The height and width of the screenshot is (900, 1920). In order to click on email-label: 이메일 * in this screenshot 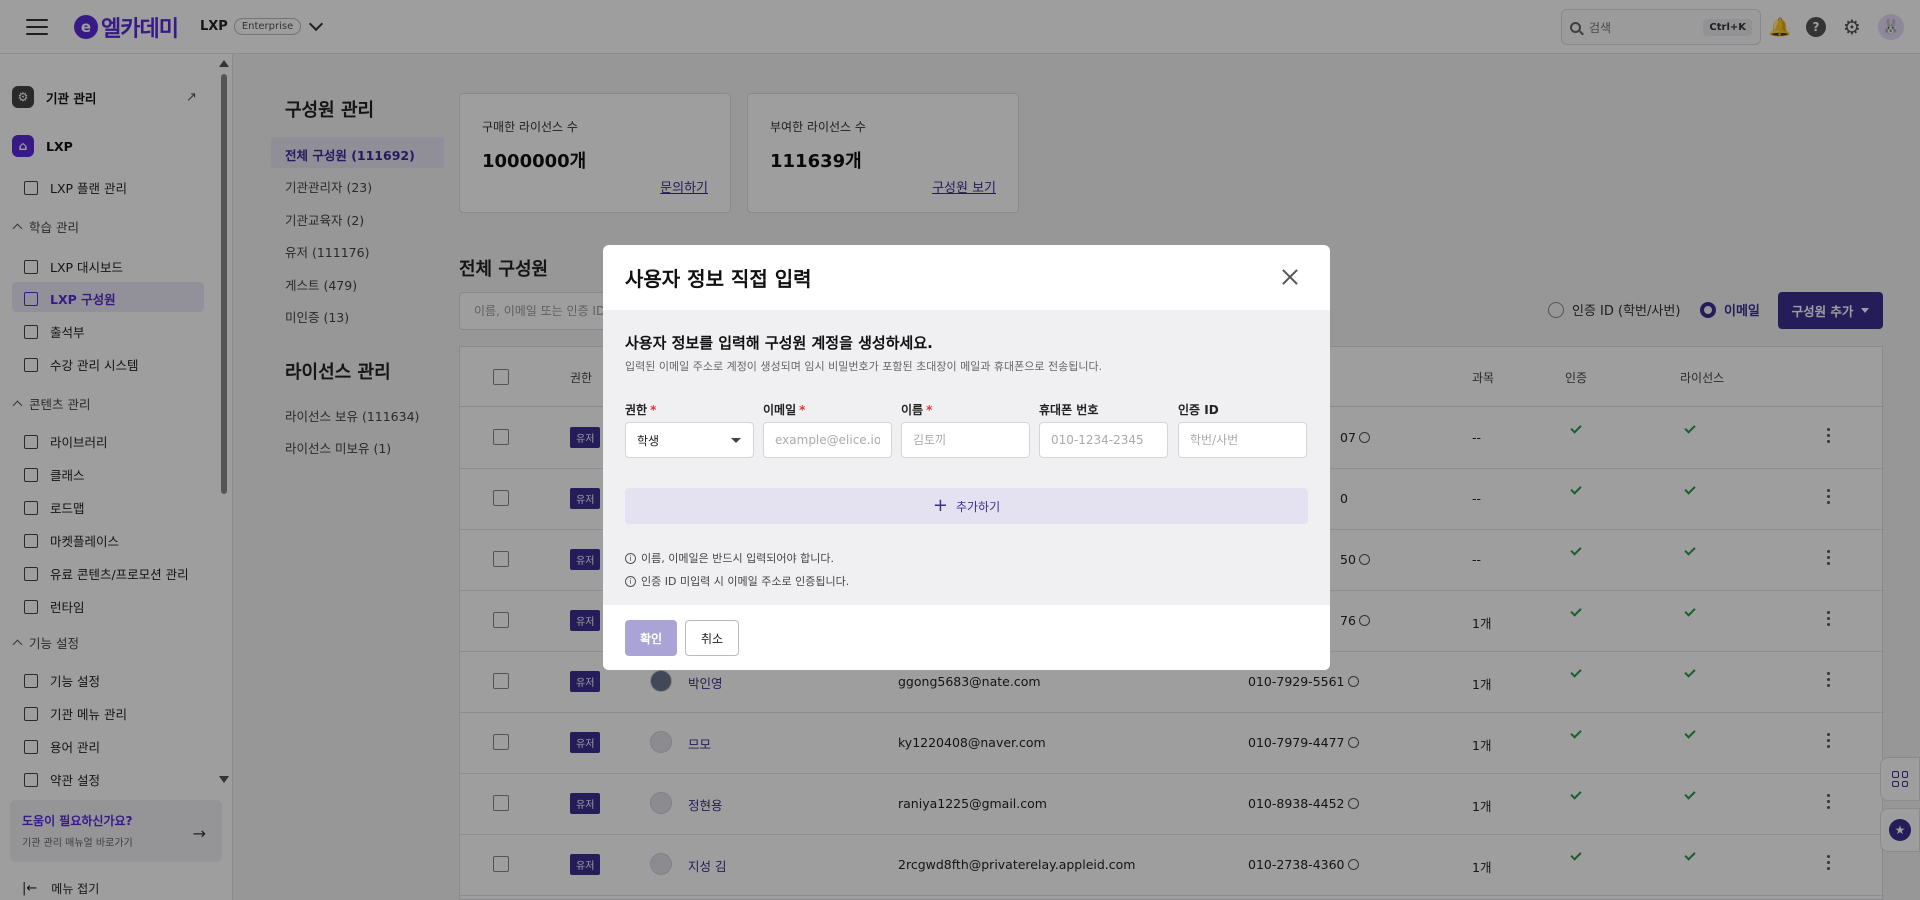, I will do `click(784, 410)`.